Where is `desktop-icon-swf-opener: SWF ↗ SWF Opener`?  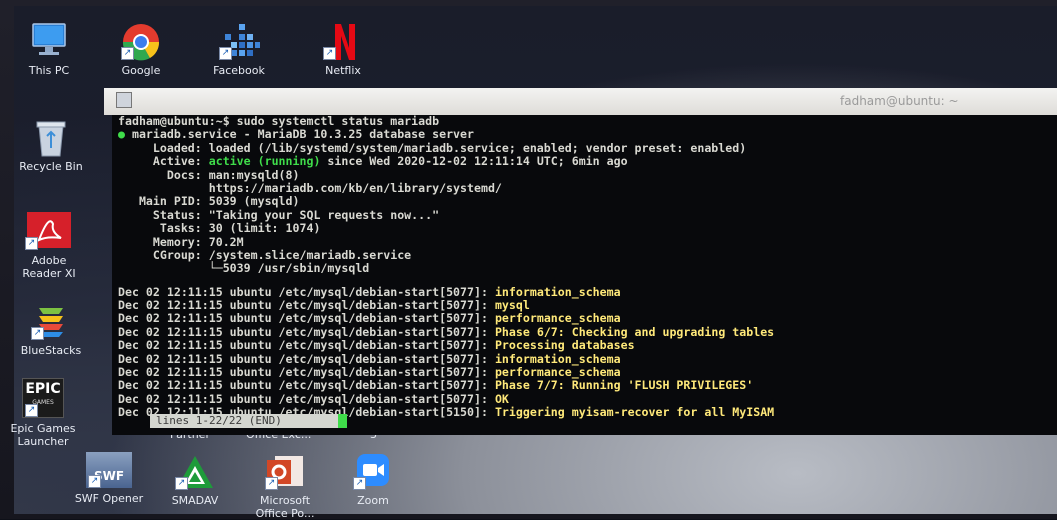
desktop-icon-swf-opener: SWF ↗ SWF Opener is located at coordinates (109, 478).